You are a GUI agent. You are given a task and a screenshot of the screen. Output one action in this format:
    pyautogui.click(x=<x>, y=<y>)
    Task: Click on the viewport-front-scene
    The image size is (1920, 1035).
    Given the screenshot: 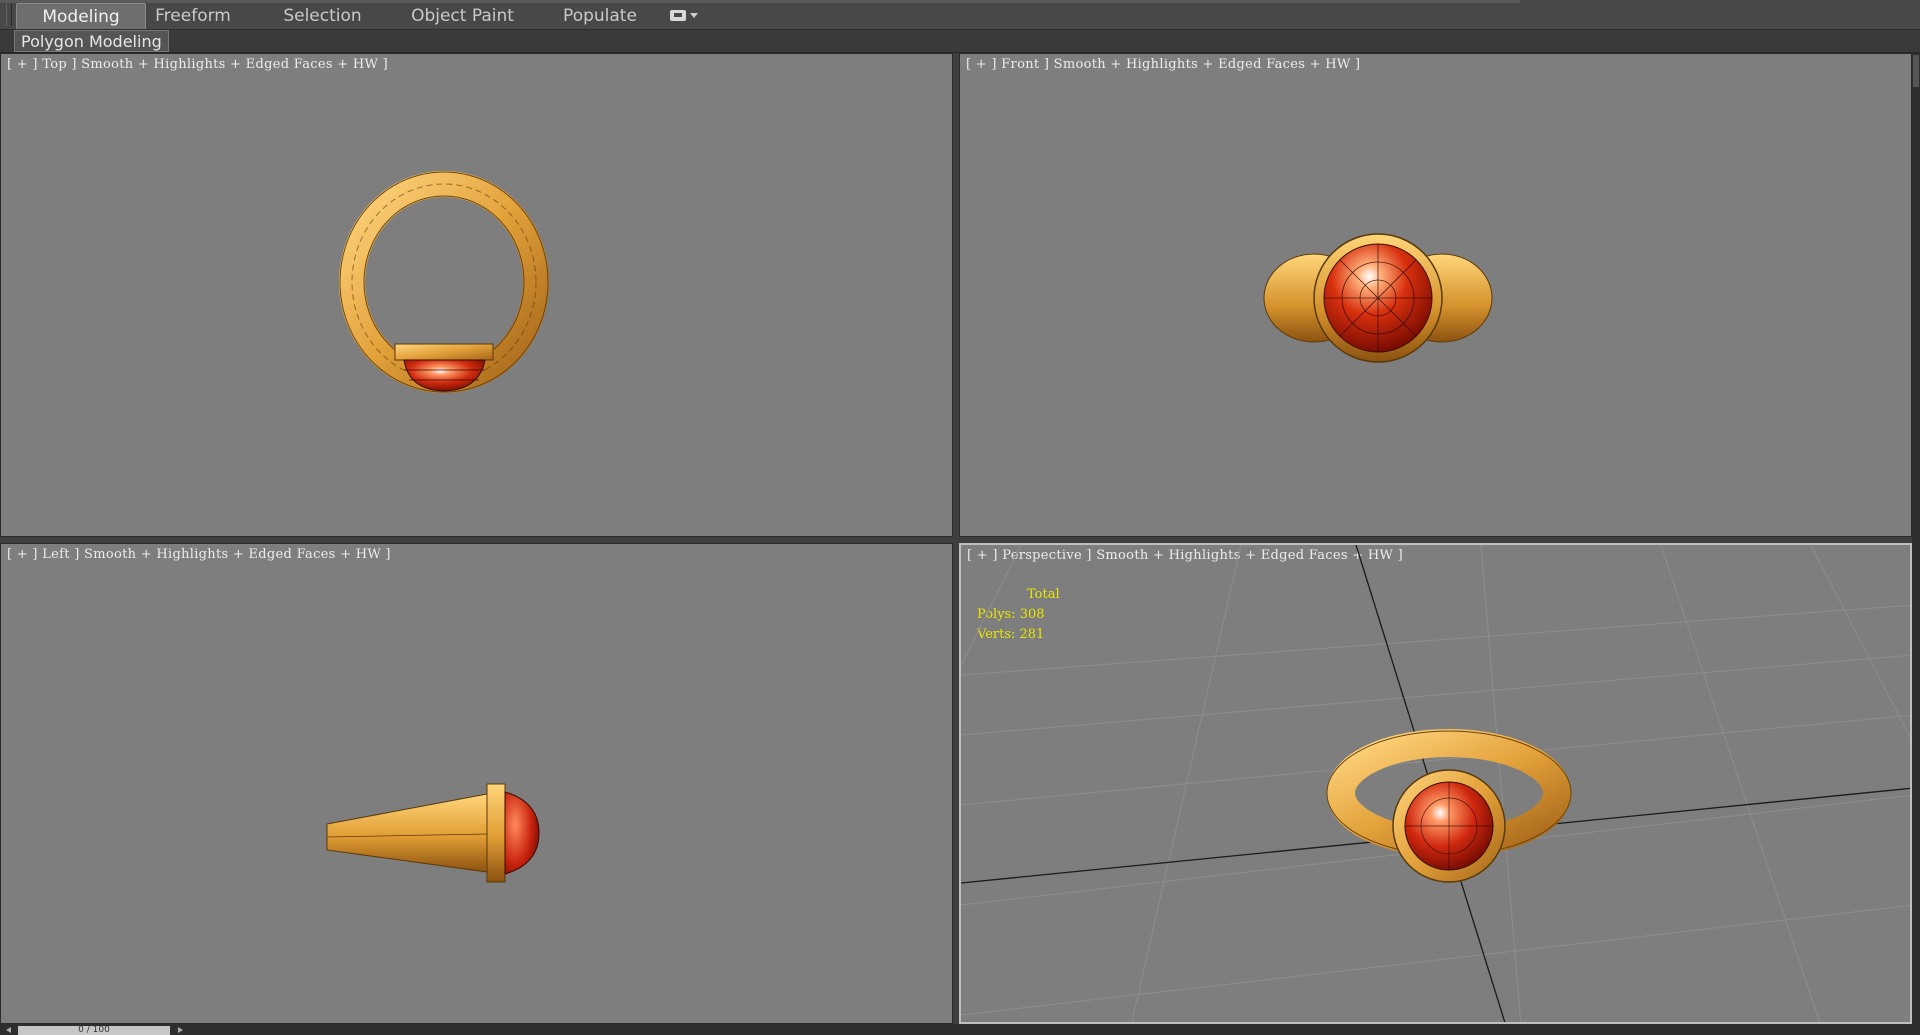 What is the action you would take?
    pyautogui.click(x=1378, y=298)
    